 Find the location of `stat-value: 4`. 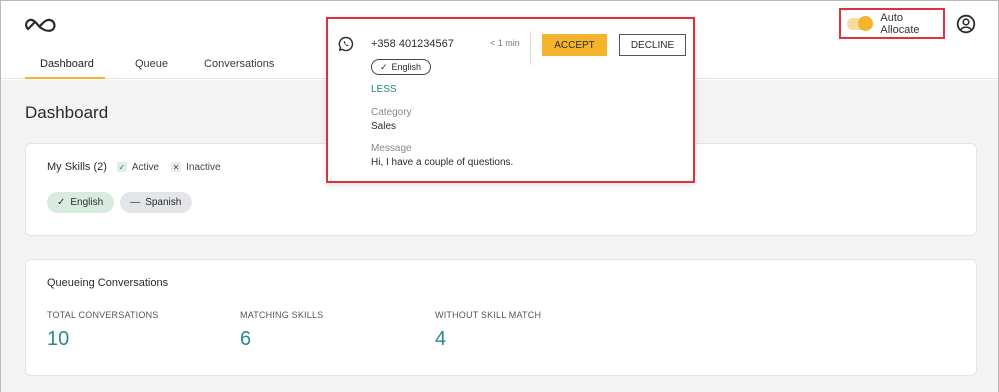

stat-value: 4 is located at coordinates (441, 339).